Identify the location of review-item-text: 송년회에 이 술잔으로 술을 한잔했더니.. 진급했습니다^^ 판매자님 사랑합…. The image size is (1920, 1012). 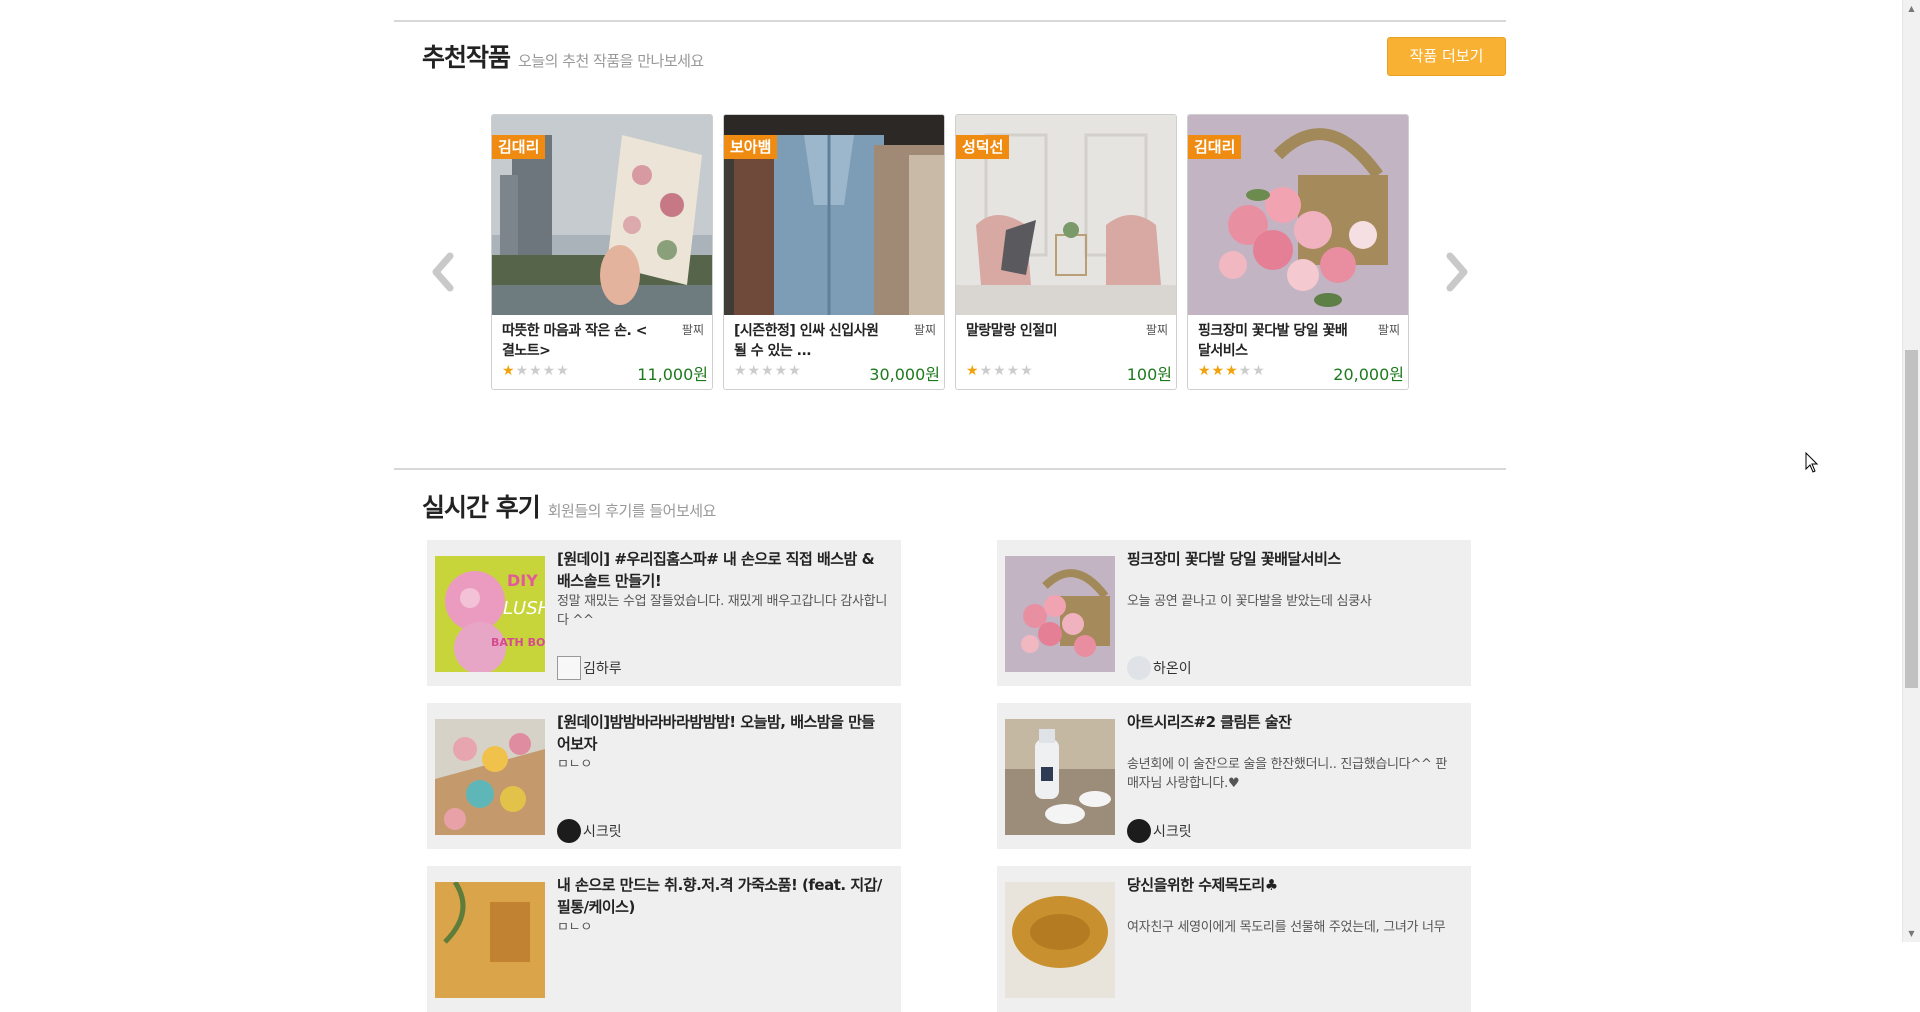
(1287, 774).